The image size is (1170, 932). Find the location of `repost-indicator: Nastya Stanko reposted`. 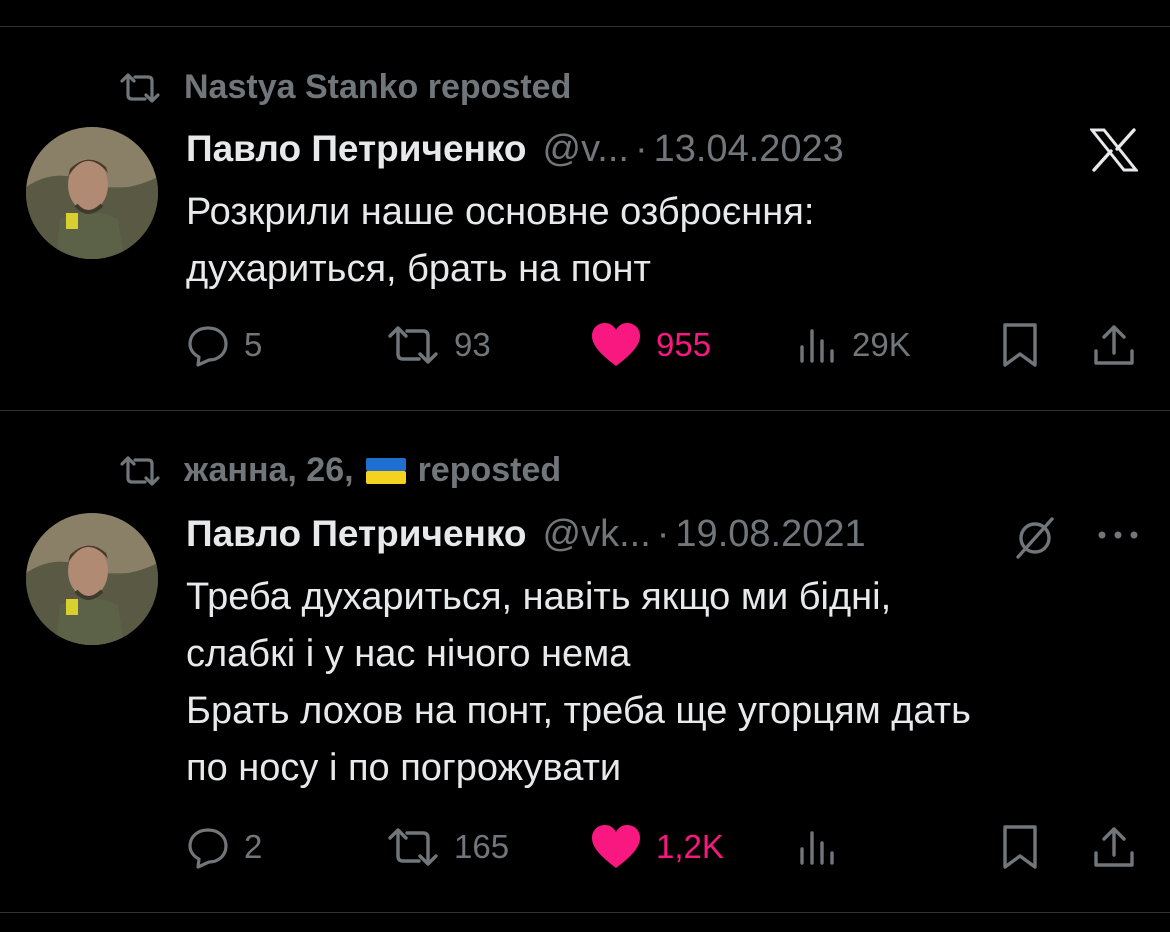

repost-indicator: Nastya Stanko reposted is located at coordinates (344, 87).